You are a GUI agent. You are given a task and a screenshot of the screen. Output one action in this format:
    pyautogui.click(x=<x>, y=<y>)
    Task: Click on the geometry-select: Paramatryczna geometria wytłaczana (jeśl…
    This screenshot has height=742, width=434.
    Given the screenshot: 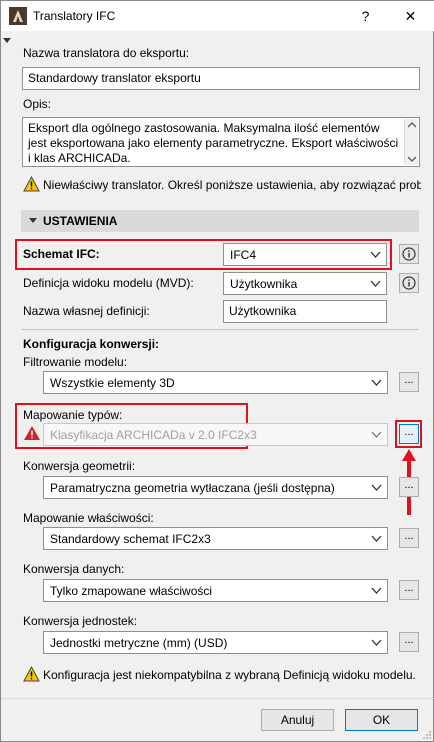 What is the action you would take?
    pyautogui.click(x=215, y=487)
    